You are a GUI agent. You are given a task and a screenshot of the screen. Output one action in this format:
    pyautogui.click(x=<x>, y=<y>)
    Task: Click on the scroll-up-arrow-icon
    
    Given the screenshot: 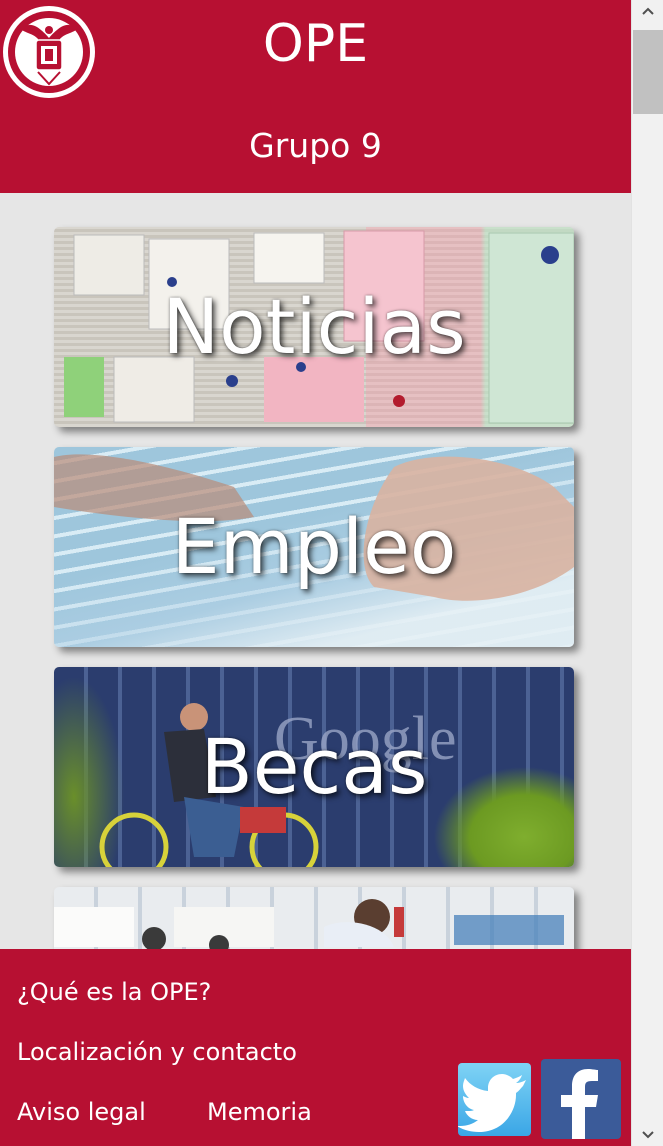 What is the action you would take?
    pyautogui.click(x=647, y=11)
    